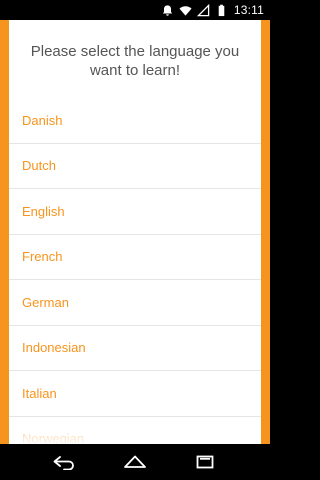  I want to click on signal-icon, so click(203, 10).